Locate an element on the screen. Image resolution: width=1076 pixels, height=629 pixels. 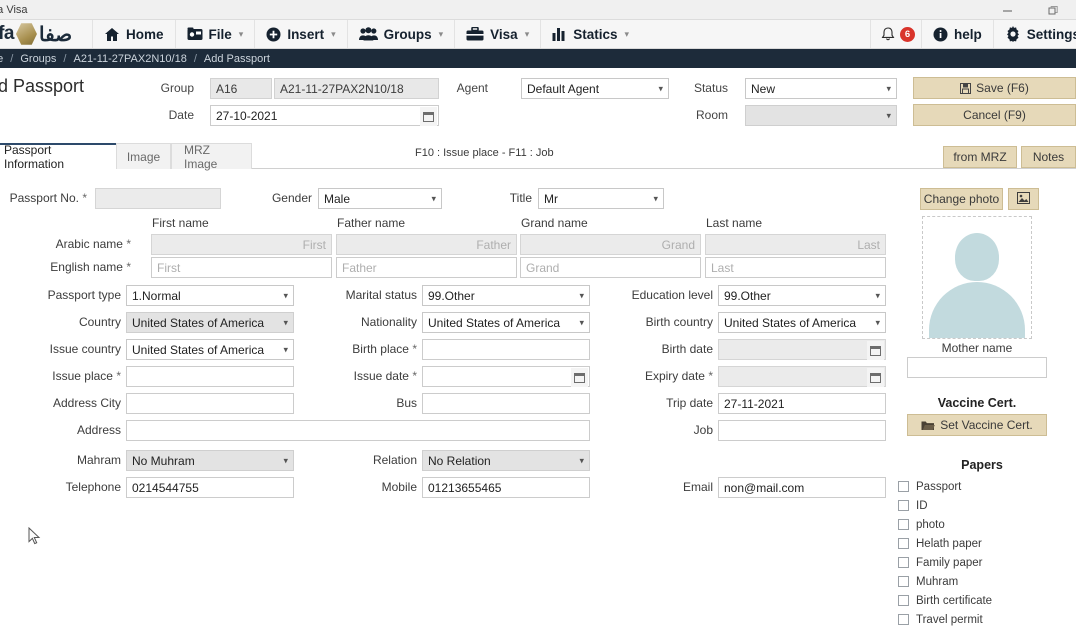
marital-status-select: 99.Other is located at coordinates (506, 295).